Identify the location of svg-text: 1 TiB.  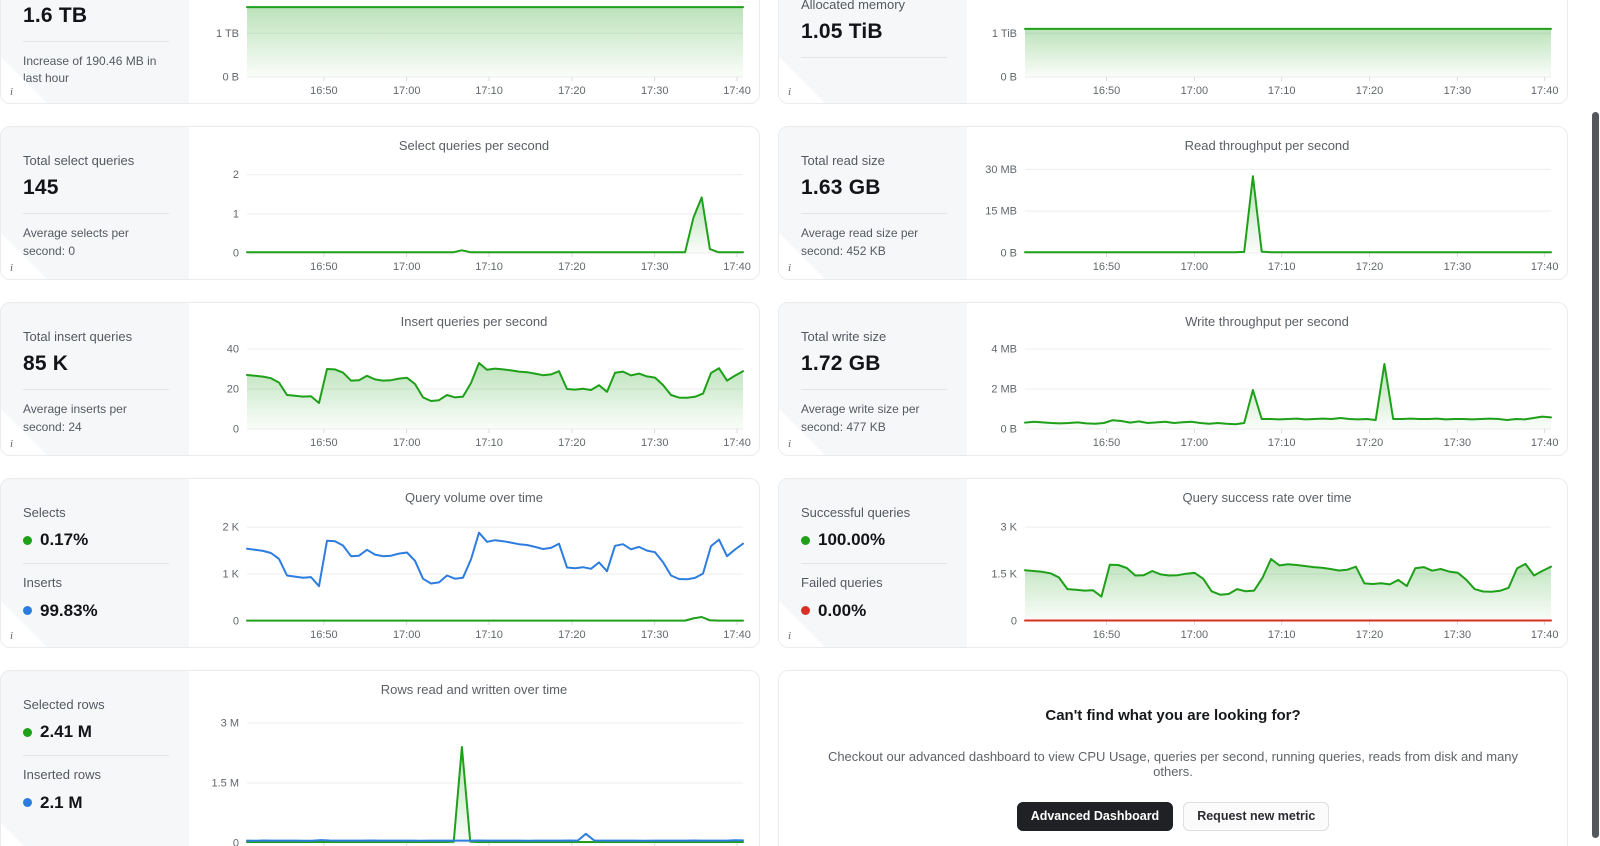
(1004, 34).